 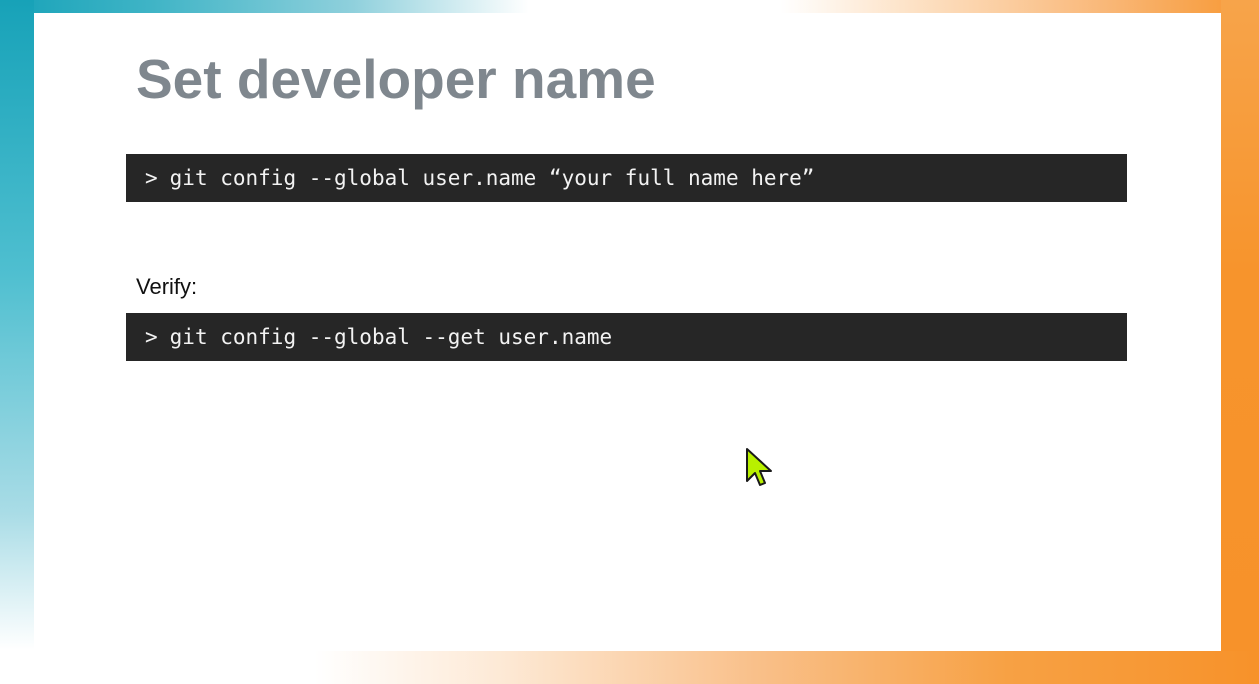 I want to click on code-command: git config --global --get user.name, so click(x=391, y=337).